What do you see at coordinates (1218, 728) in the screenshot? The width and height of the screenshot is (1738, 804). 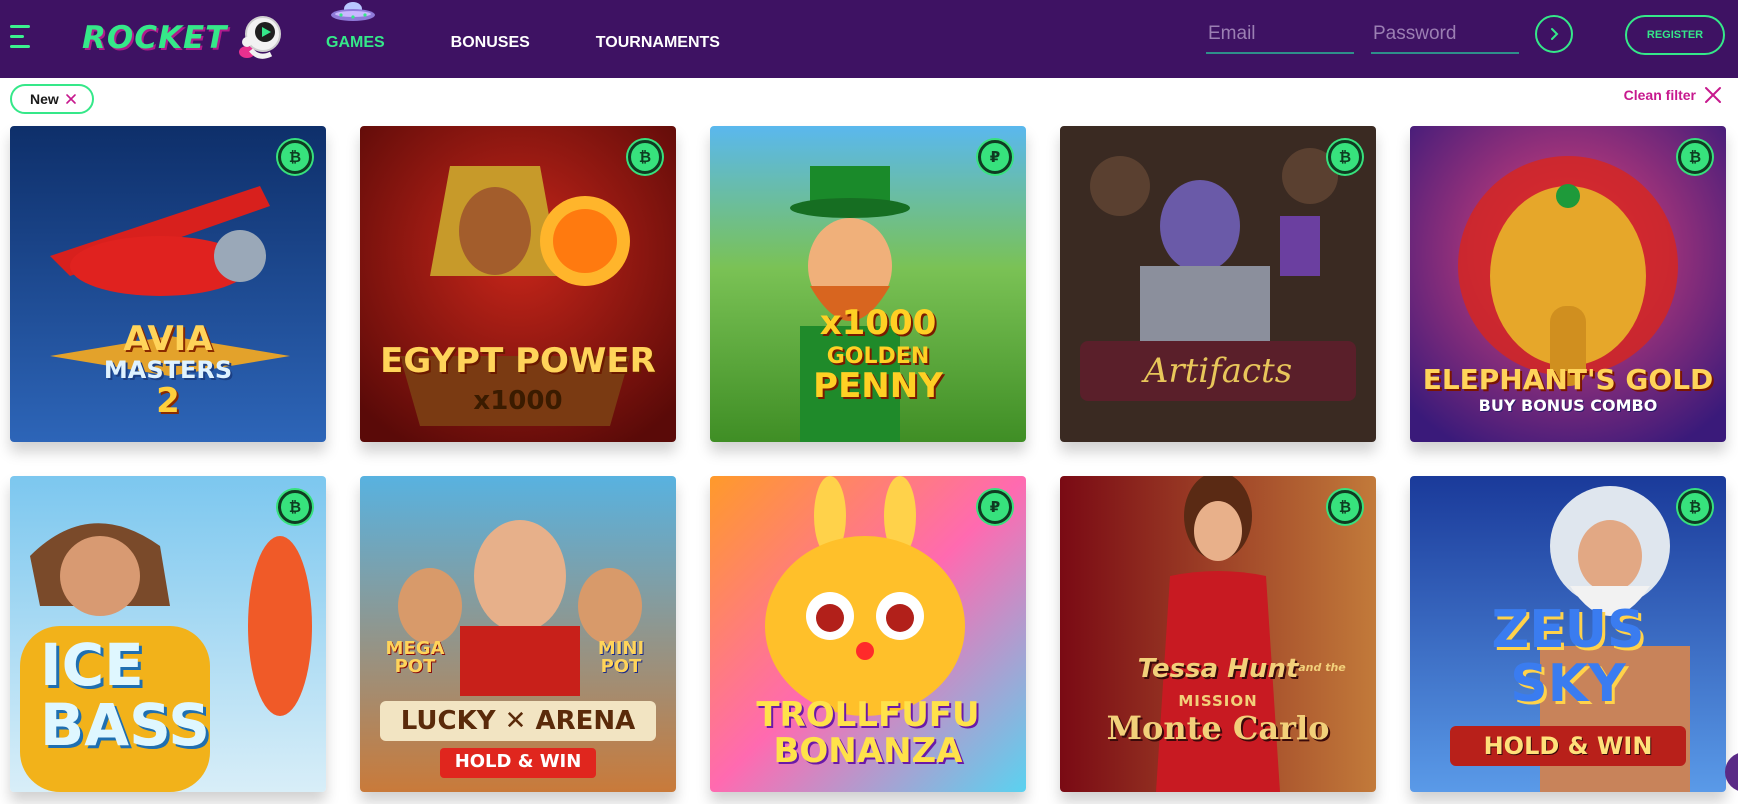 I see `game-subtitle: Monte Carlo` at bounding box center [1218, 728].